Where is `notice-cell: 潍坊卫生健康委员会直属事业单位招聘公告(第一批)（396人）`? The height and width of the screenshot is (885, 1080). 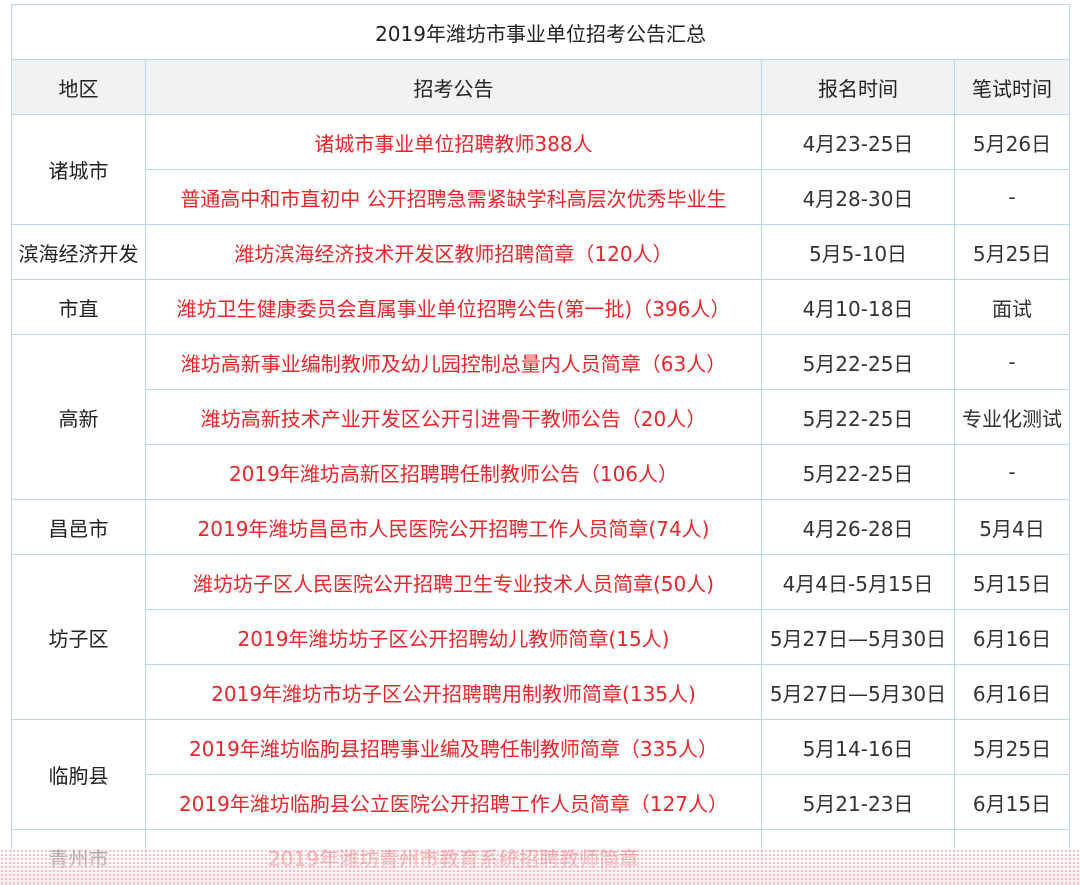
notice-cell: 潍坊卫生健康委员会直属事业单位招聘公告(第一批)（396人） is located at coordinates (453, 307).